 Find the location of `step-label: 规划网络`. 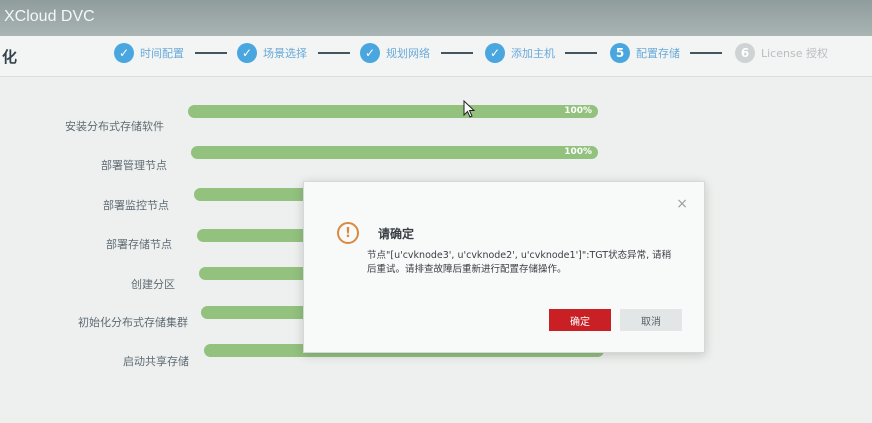

step-label: 规划网络 is located at coordinates (408, 53).